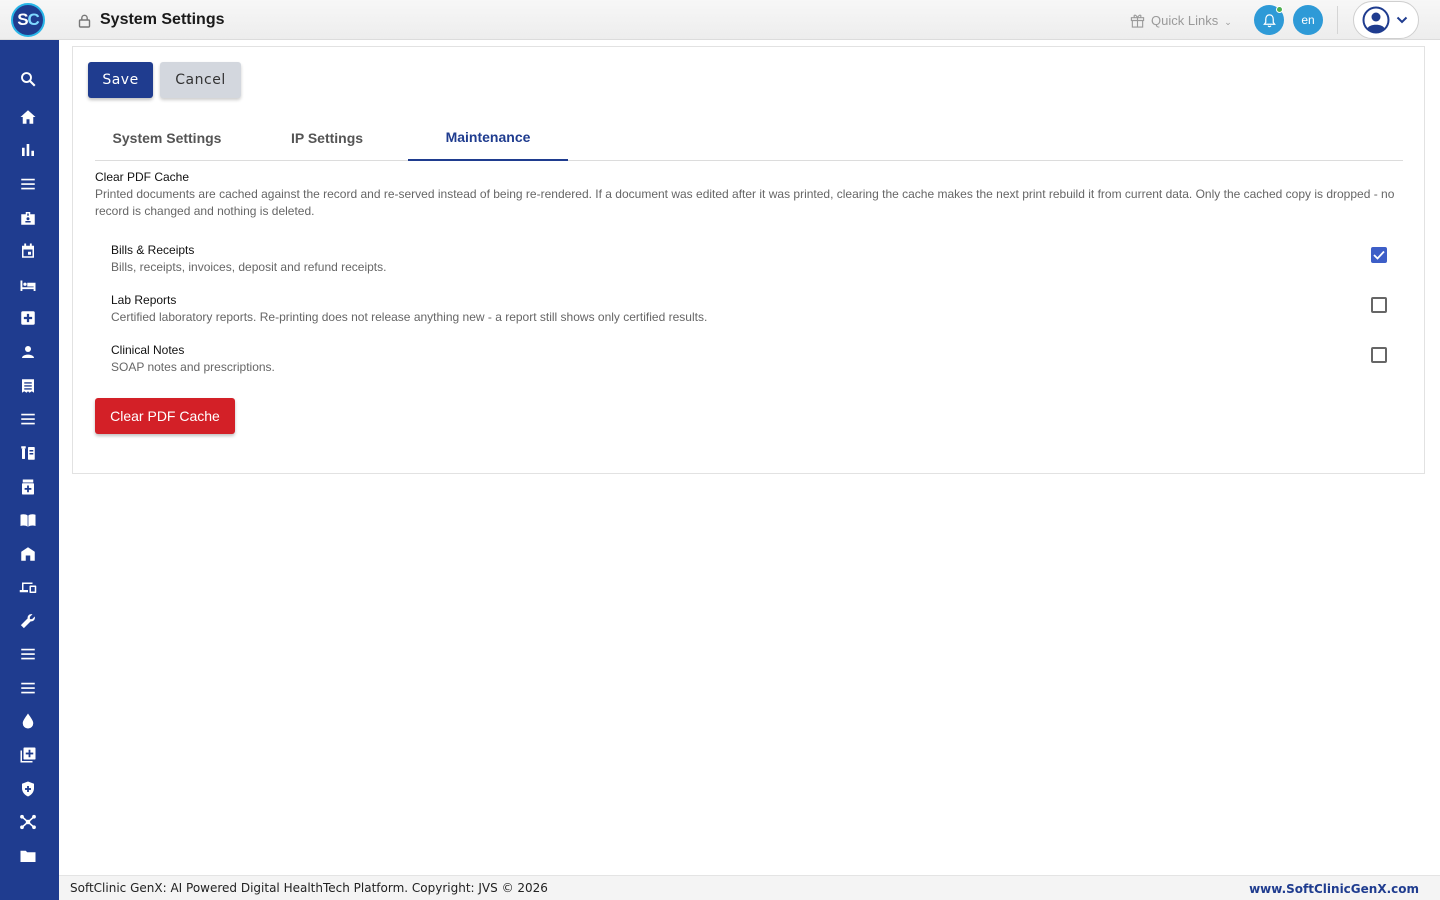 The width and height of the screenshot is (1440, 900). I want to click on sidebar-item-lab, so click(28, 453).